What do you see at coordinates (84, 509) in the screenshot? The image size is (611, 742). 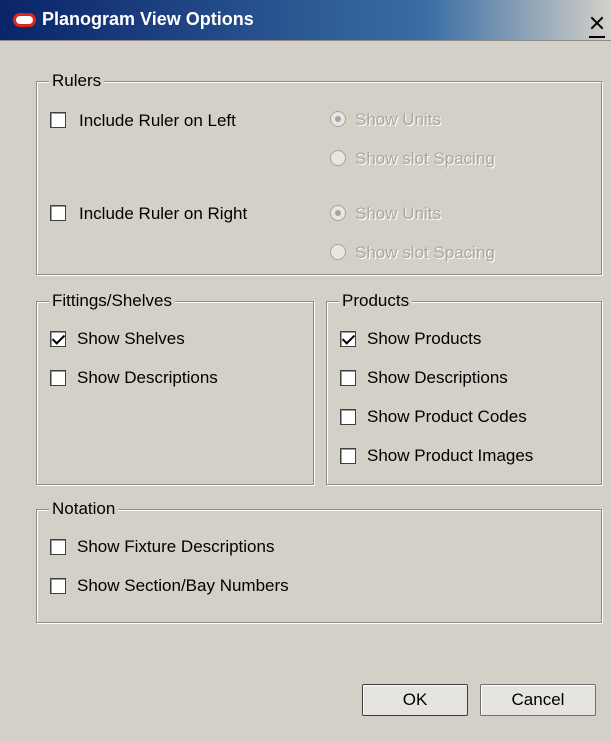 I see `notation-legend: Notation` at bounding box center [84, 509].